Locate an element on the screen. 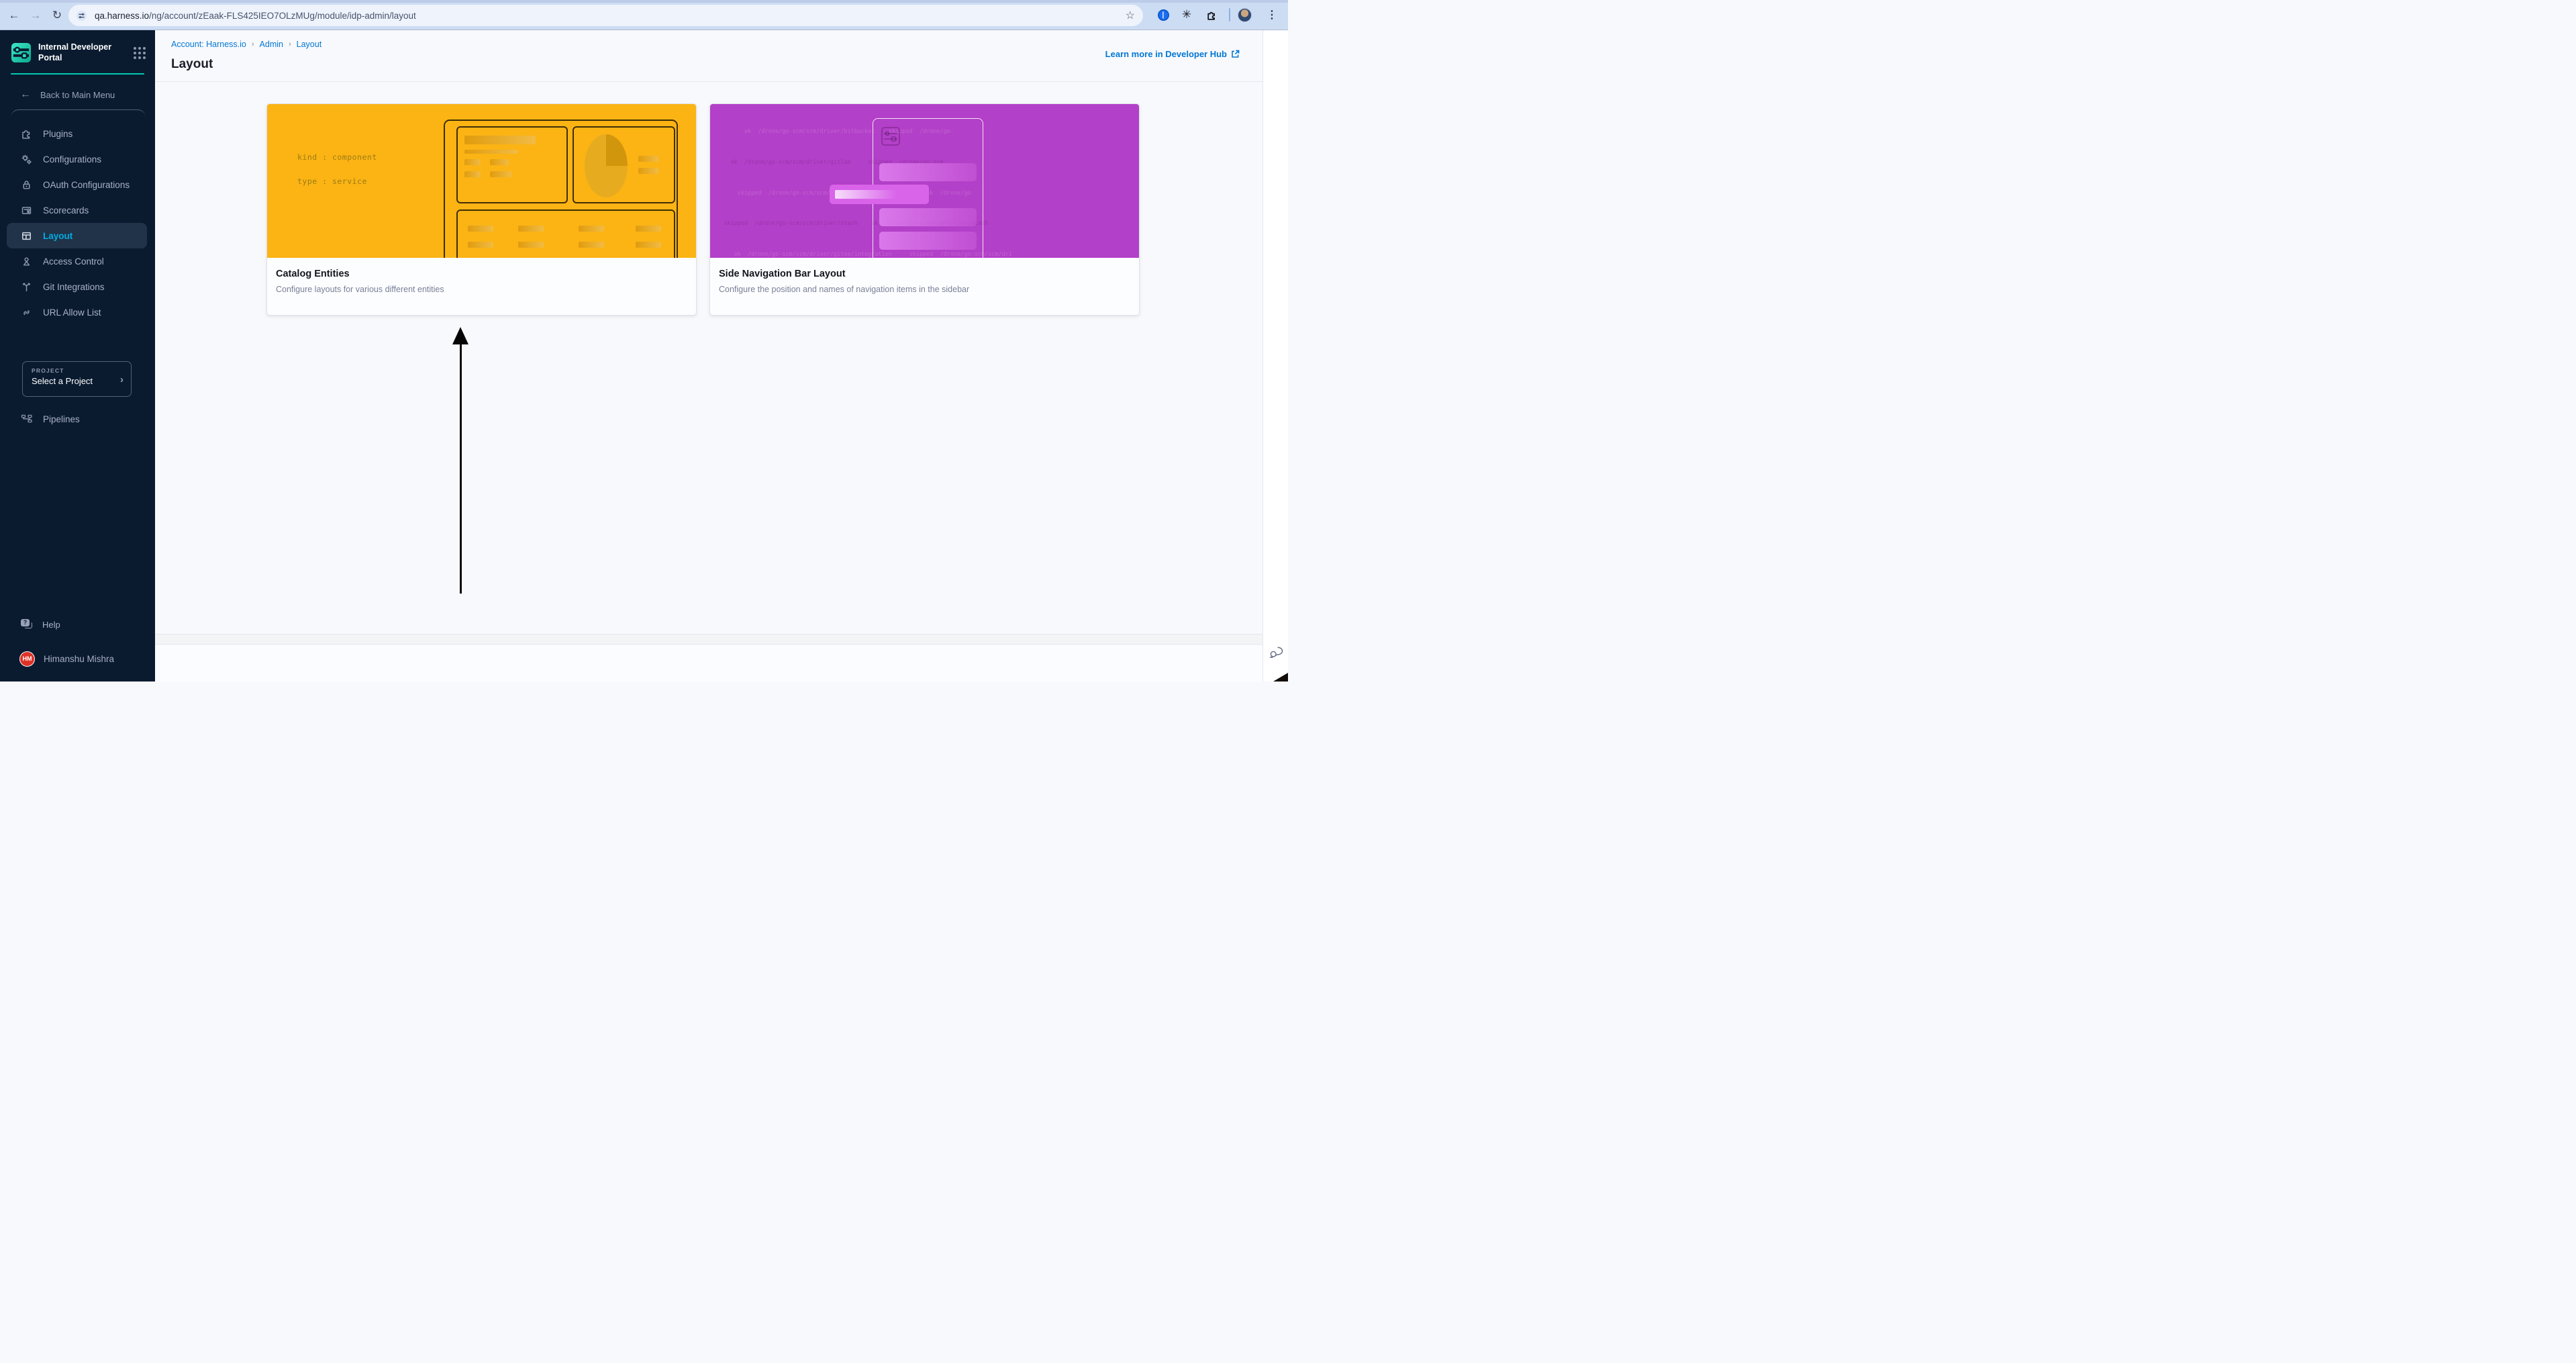 The image size is (2576, 1363). breadcrumb: Account: Harness.io › Admin › Layout is located at coordinates (246, 44).